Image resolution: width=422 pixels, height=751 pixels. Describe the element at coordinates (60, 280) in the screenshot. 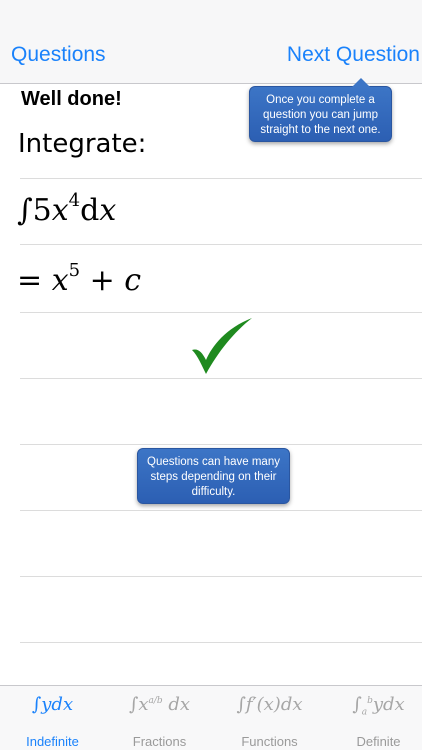

I see `answer-variable: x` at that location.